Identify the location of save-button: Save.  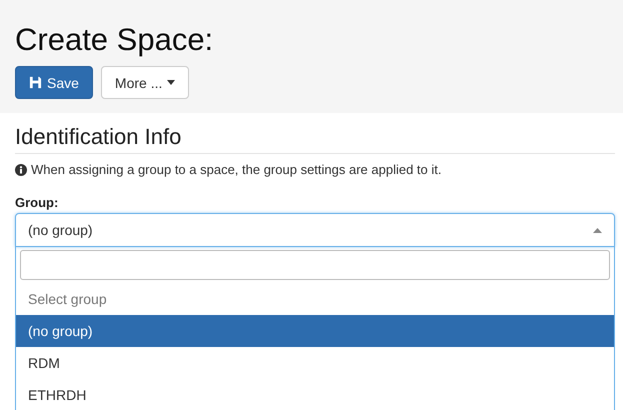
(54, 82).